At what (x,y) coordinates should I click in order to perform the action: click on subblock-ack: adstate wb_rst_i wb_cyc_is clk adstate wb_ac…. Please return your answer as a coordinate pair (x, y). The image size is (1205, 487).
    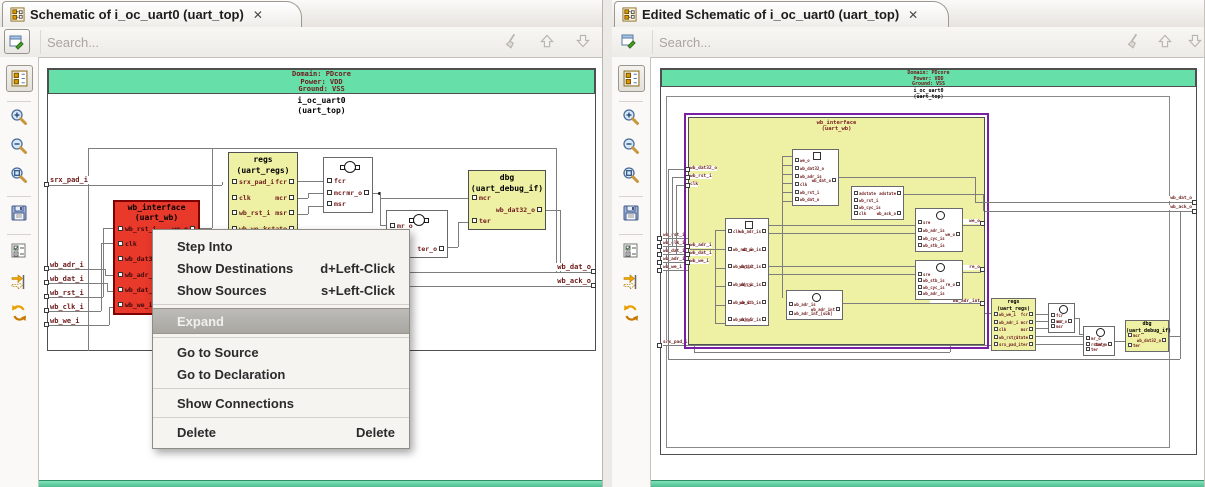
    Looking at the image, I should click on (877, 203).